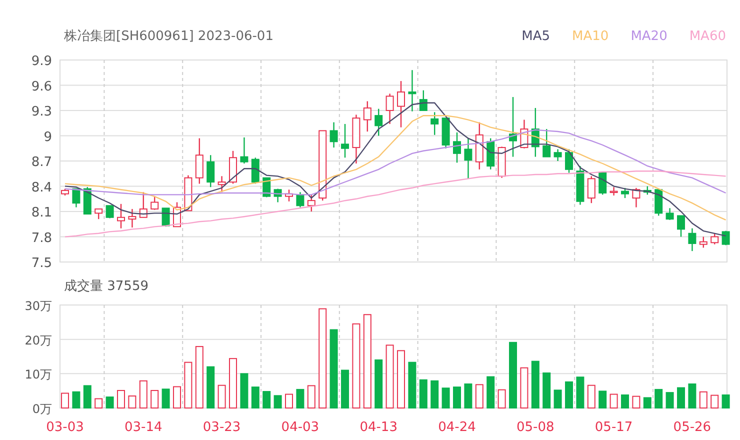  Describe the element at coordinates (106, 287) in the screenshot. I see `volume-title: 成交量 37559` at that location.